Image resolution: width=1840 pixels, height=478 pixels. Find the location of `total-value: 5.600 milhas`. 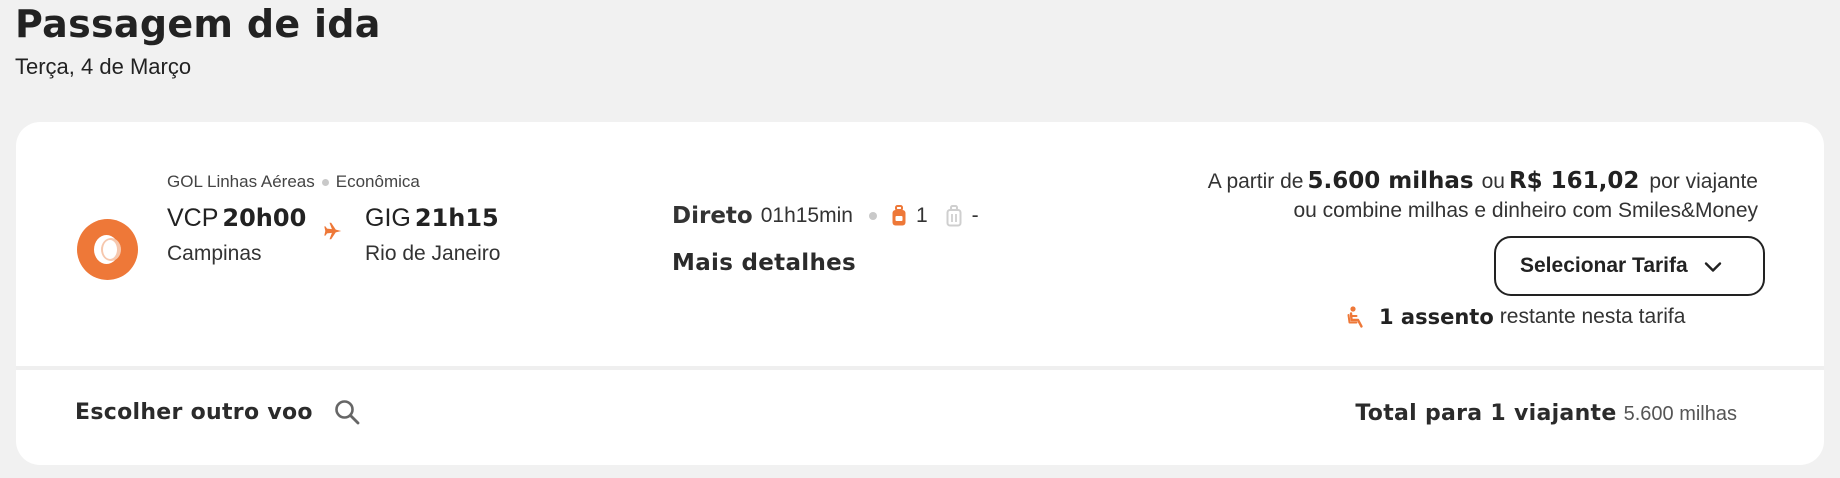

total-value: 5.600 milhas is located at coordinates (1680, 414).